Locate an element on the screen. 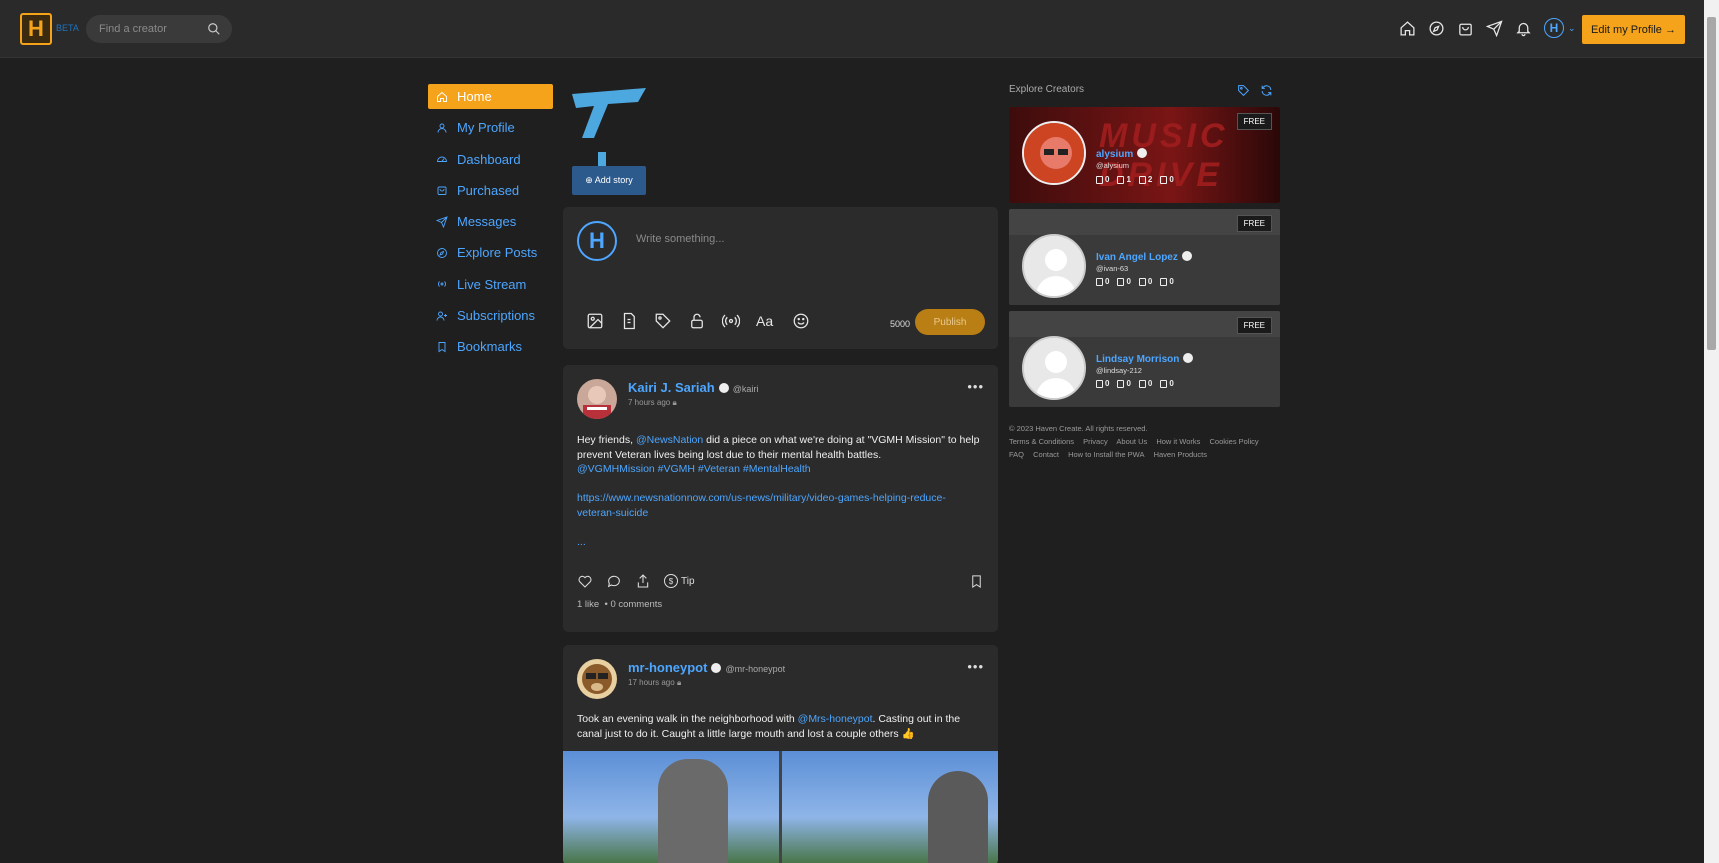 The image size is (1719, 863). author-name-text: Kairi J. Sariah is located at coordinates (671, 387).